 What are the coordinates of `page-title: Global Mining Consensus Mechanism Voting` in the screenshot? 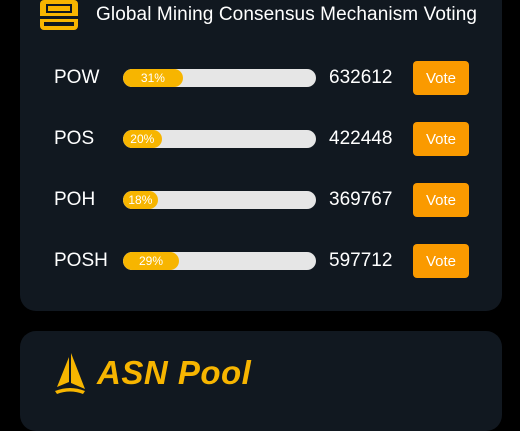 It's located at (287, 14).